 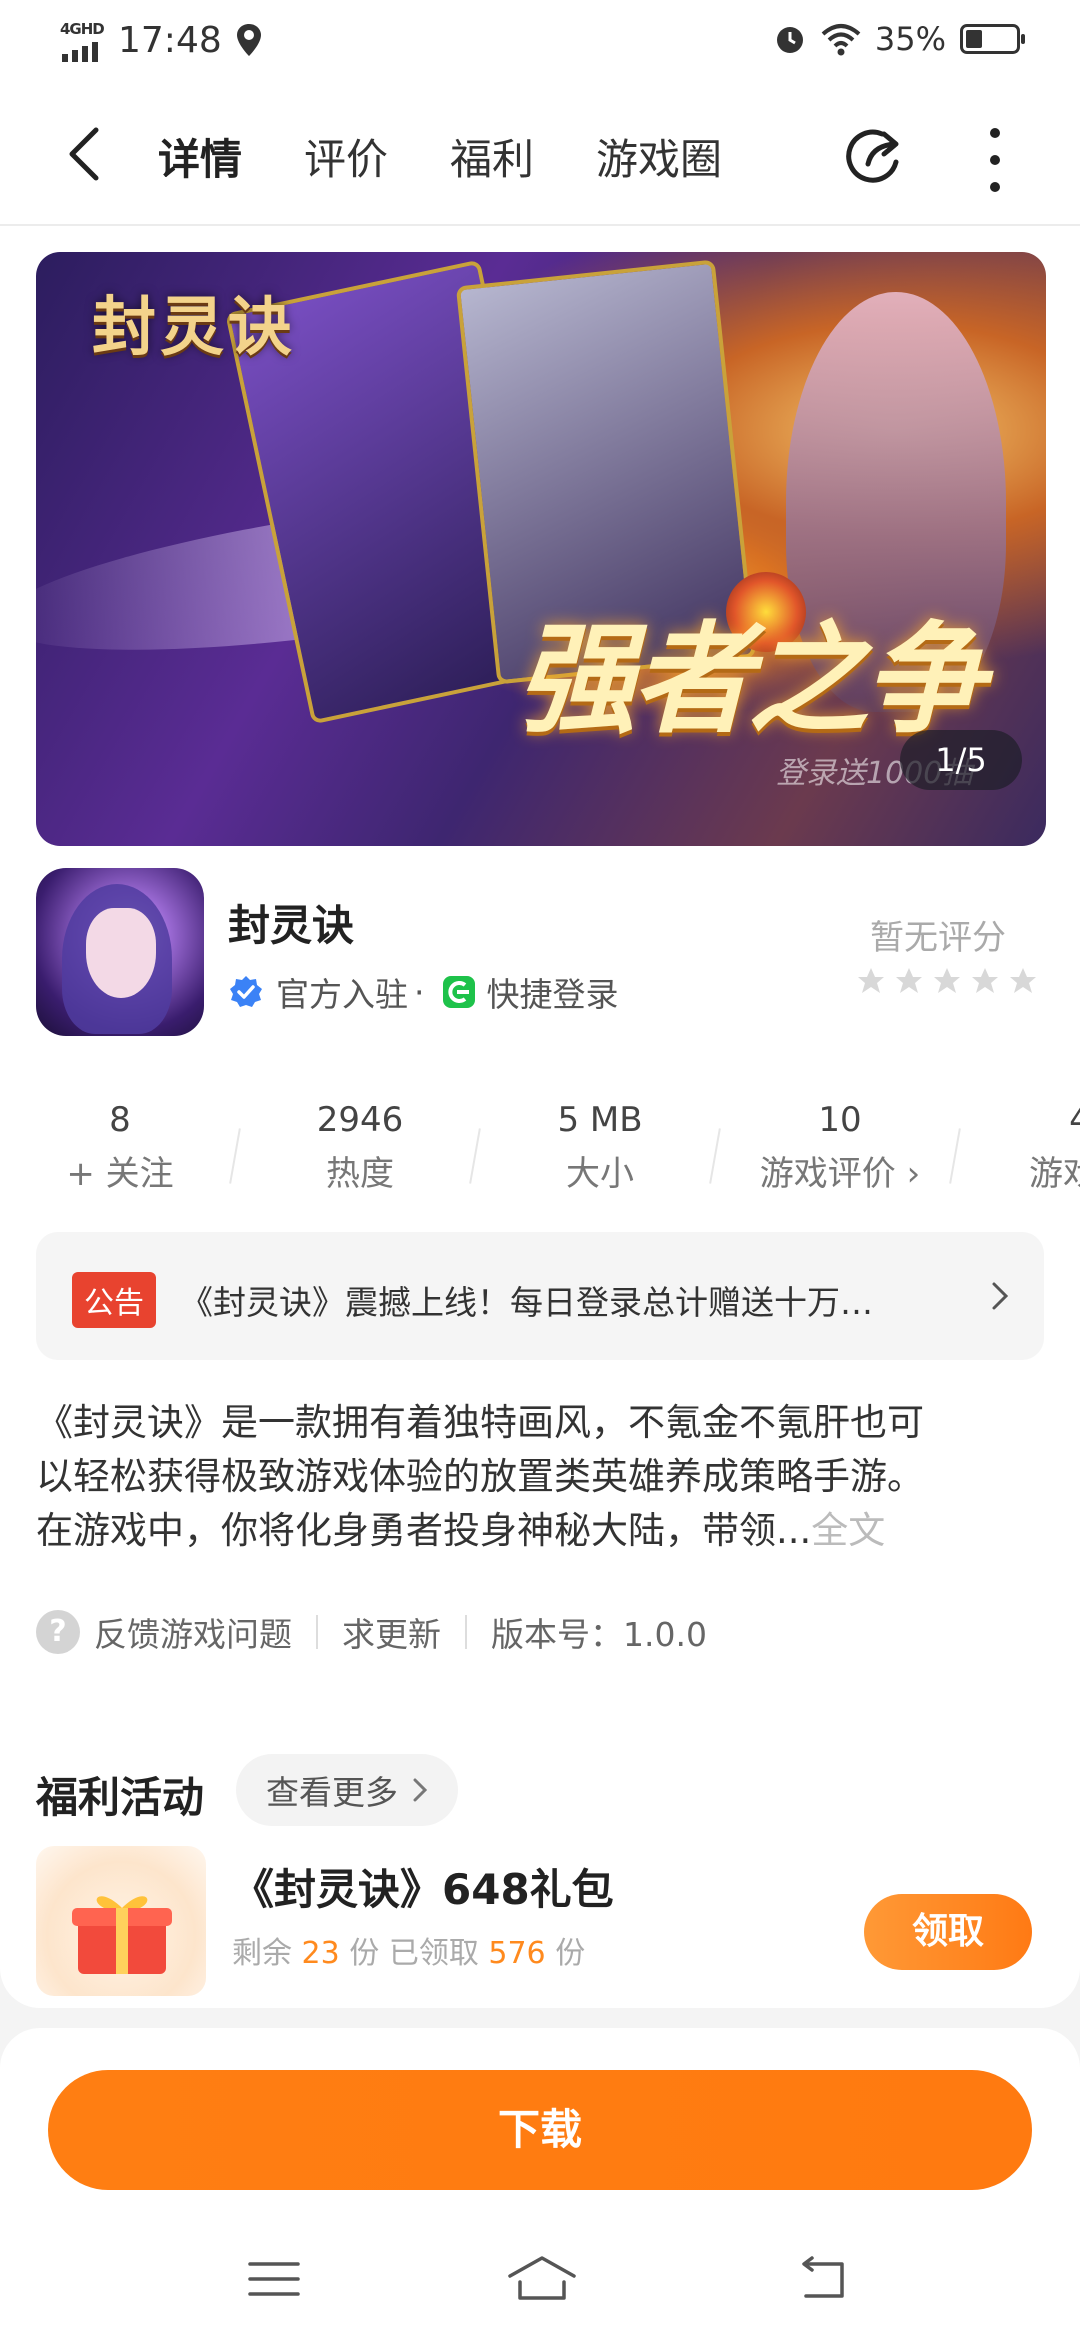 I want to click on stat-label: 大小, so click(x=600, y=1174).